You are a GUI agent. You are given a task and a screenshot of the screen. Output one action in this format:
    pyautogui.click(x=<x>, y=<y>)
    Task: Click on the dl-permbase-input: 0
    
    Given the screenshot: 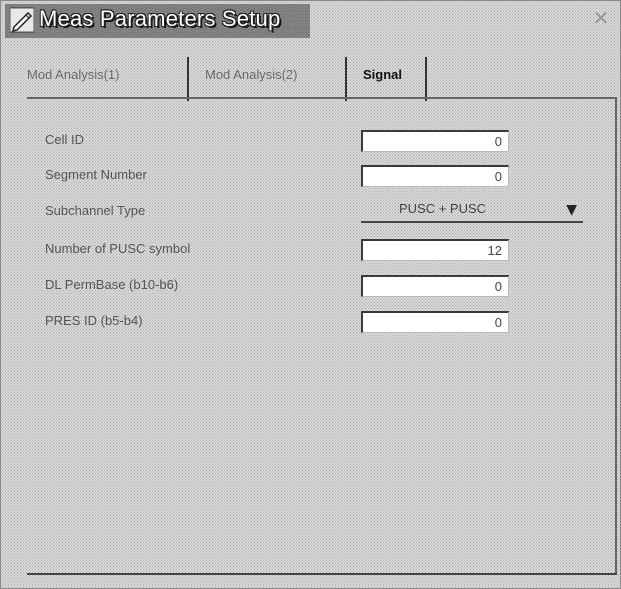 What is the action you would take?
    pyautogui.click(x=435, y=286)
    